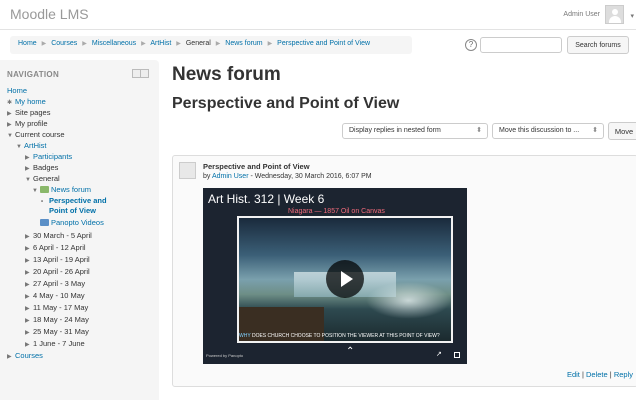 The height and width of the screenshot is (400, 636). Describe the element at coordinates (160, 43) in the screenshot. I see `breadcrumb-course: ArtHist` at that location.